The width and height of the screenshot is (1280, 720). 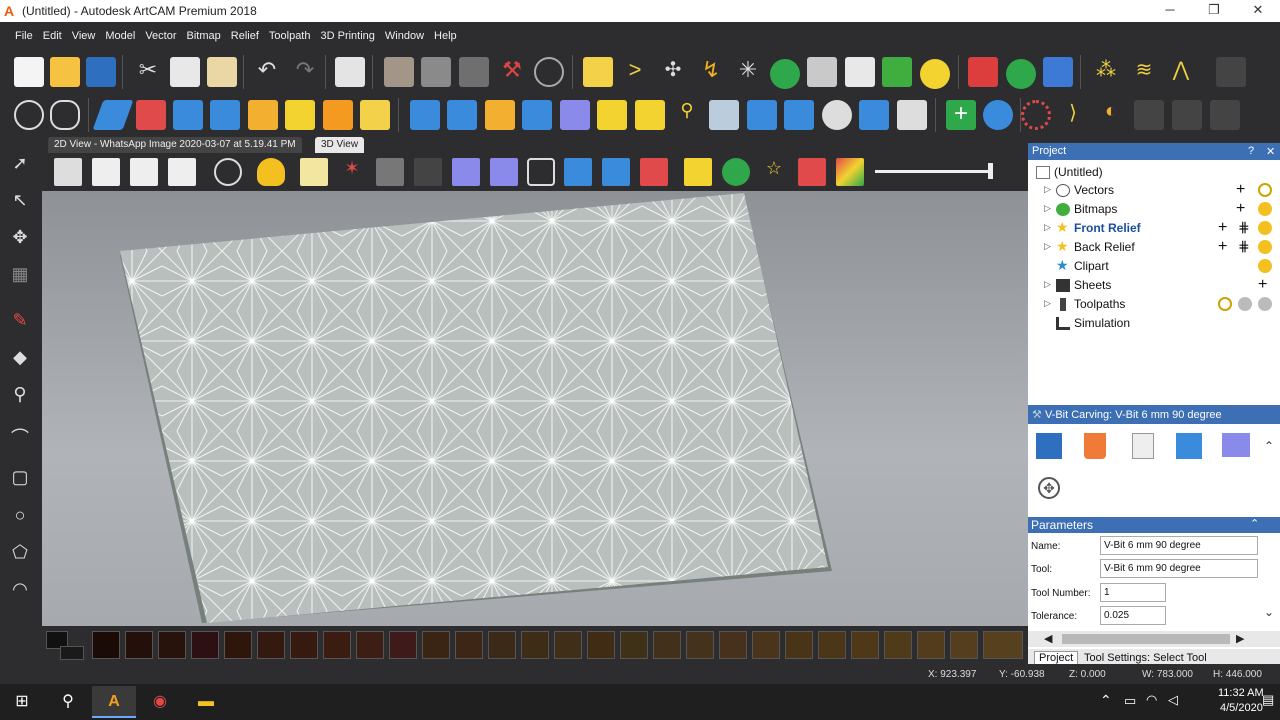 I want to click on half-icon: ◐, so click(x=1111, y=115).